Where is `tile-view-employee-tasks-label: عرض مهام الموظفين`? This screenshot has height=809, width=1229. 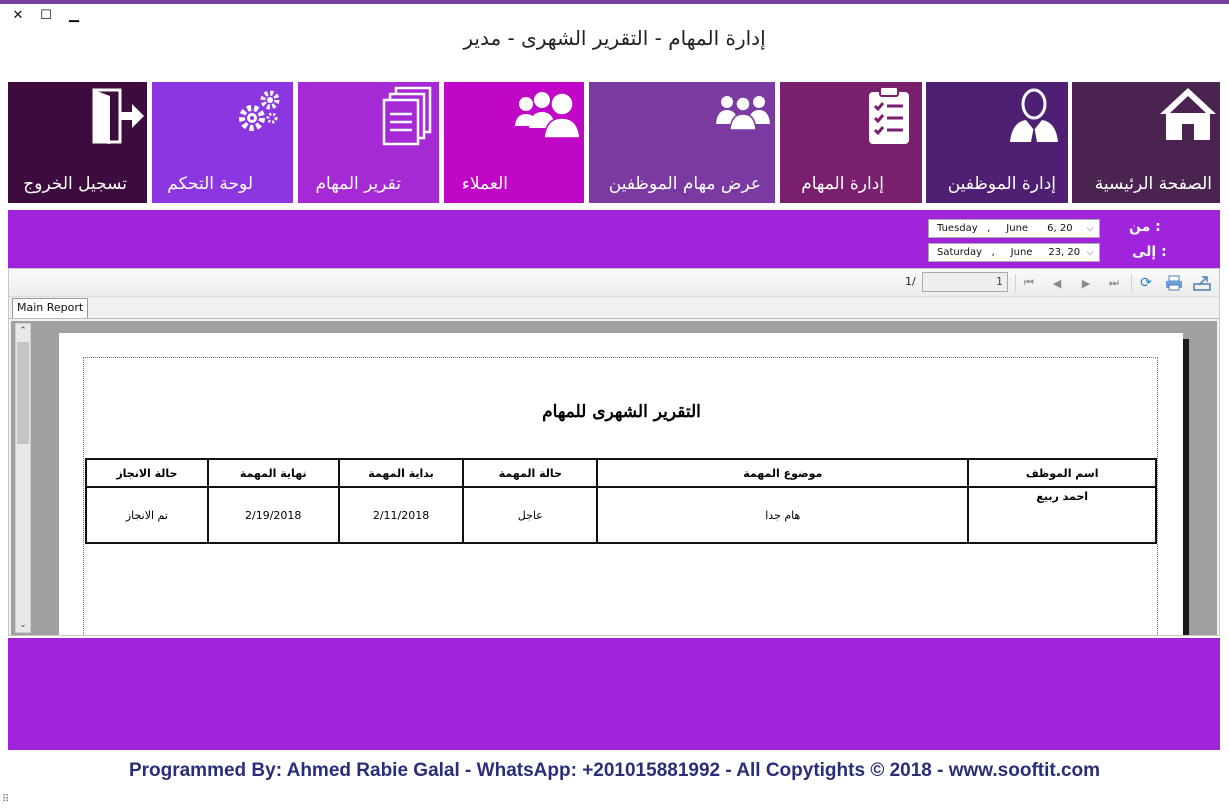 tile-view-employee-tasks-label: عرض مهام الموظفين is located at coordinates (684, 184).